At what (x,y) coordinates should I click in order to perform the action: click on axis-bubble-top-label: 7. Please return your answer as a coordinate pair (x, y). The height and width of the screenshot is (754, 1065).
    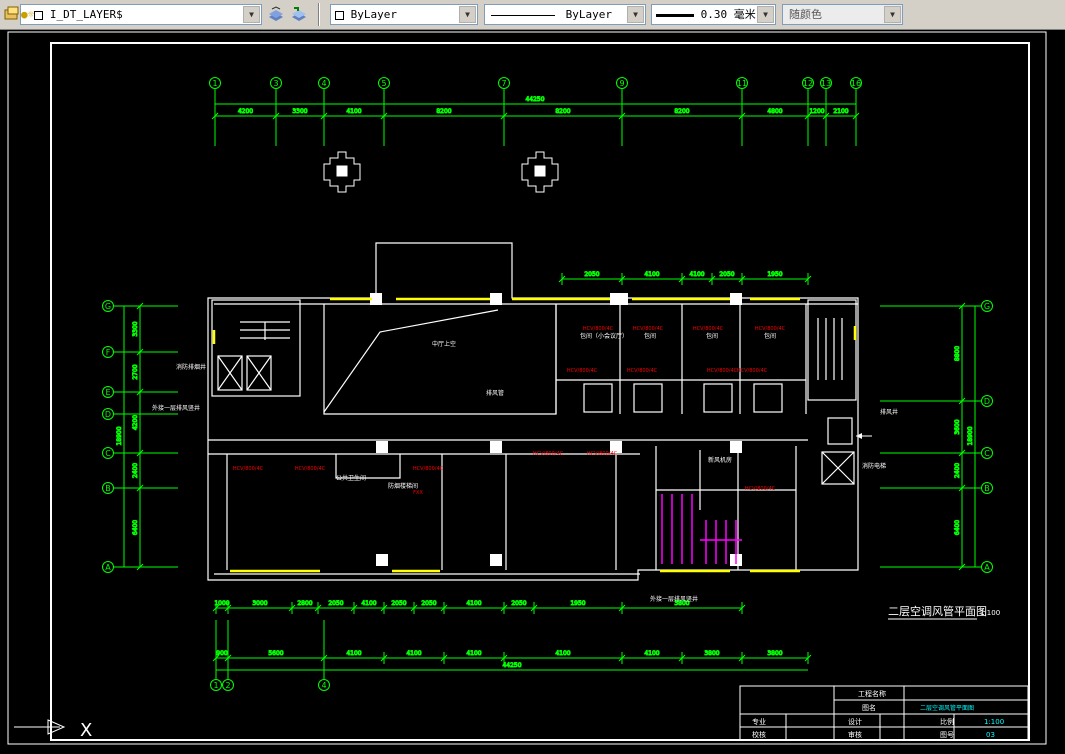
    Looking at the image, I should click on (503, 83).